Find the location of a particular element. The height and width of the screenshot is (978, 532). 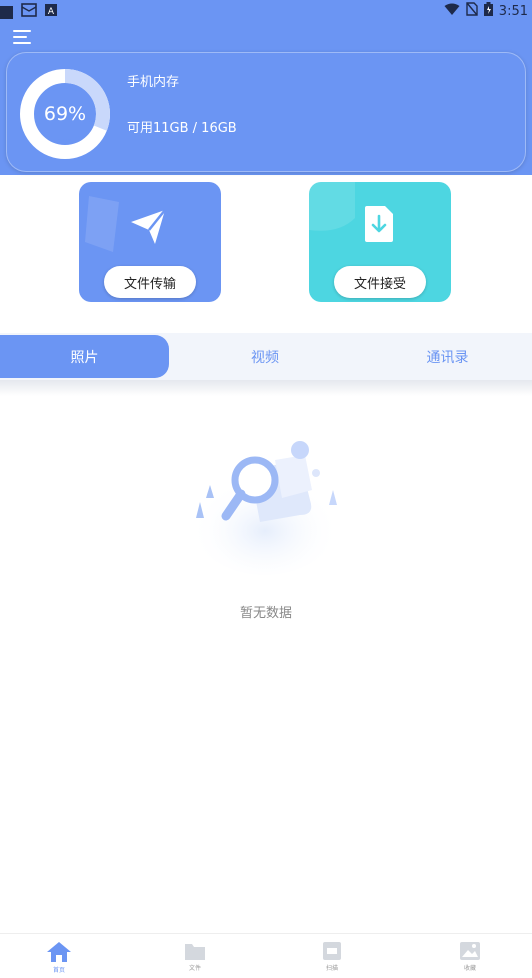

wifi-icon is located at coordinates (452, 11).